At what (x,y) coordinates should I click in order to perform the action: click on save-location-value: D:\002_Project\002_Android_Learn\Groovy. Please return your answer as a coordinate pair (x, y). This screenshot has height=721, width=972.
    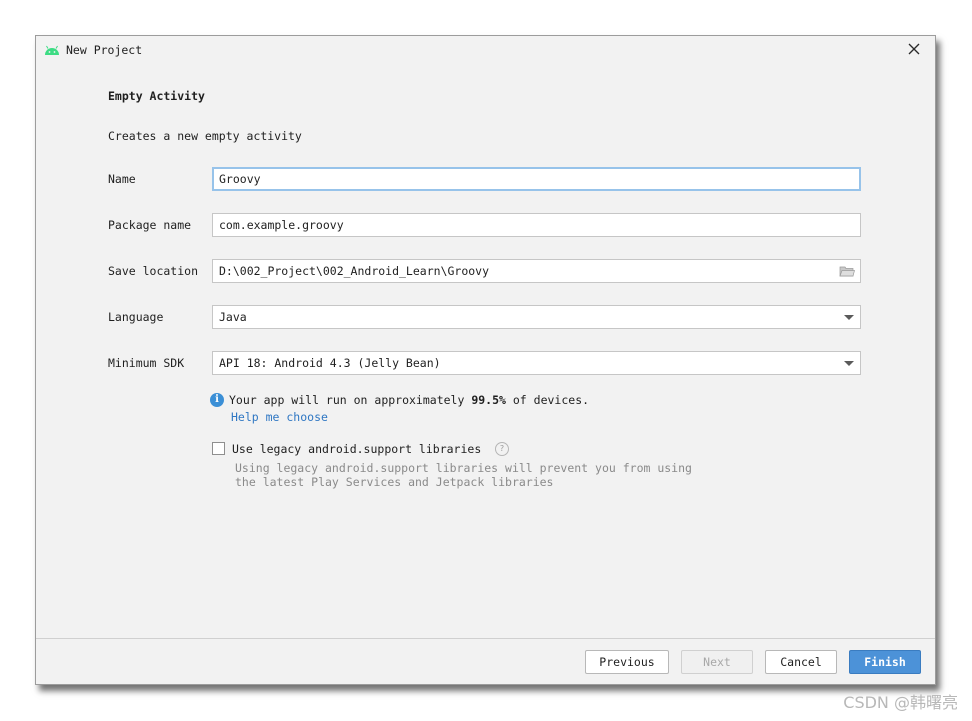
    Looking at the image, I should click on (354, 271).